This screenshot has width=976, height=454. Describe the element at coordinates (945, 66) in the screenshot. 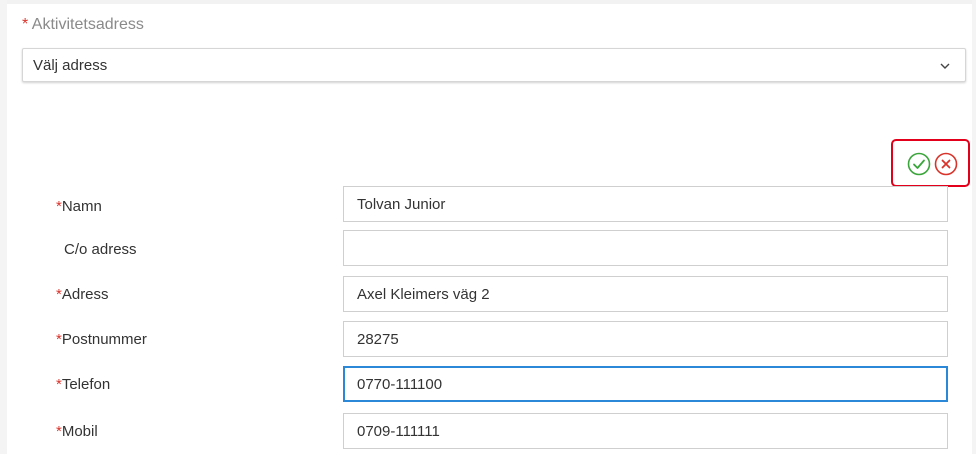

I see `chevron-down-icon` at that location.